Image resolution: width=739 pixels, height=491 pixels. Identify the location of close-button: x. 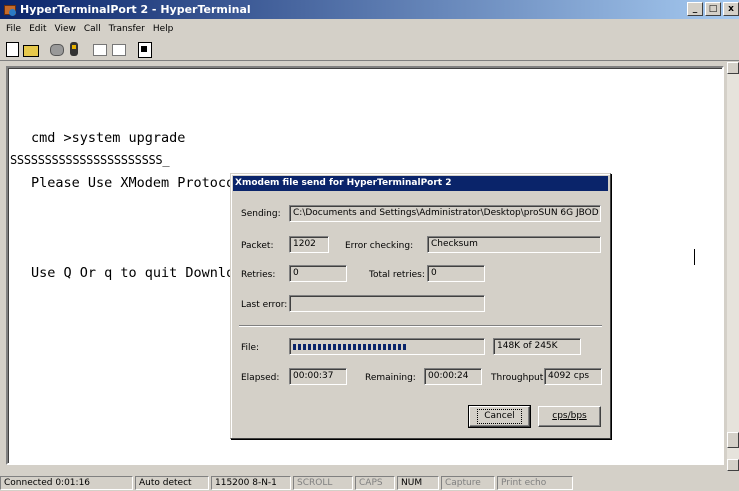
(731, 9).